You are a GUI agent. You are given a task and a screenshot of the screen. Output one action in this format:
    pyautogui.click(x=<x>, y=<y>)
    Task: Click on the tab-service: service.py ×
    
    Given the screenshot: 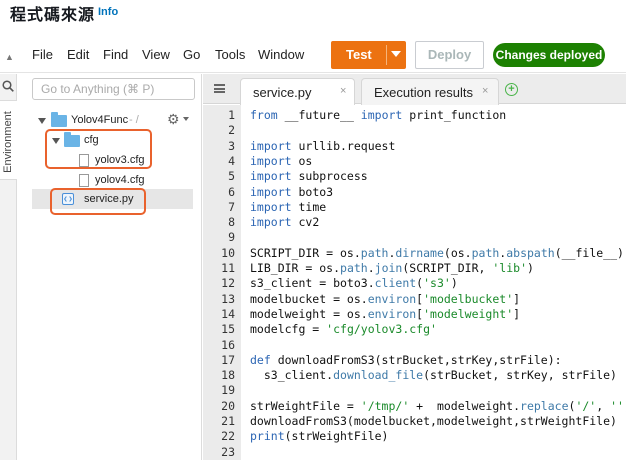 What is the action you would take?
    pyautogui.click(x=297, y=91)
    